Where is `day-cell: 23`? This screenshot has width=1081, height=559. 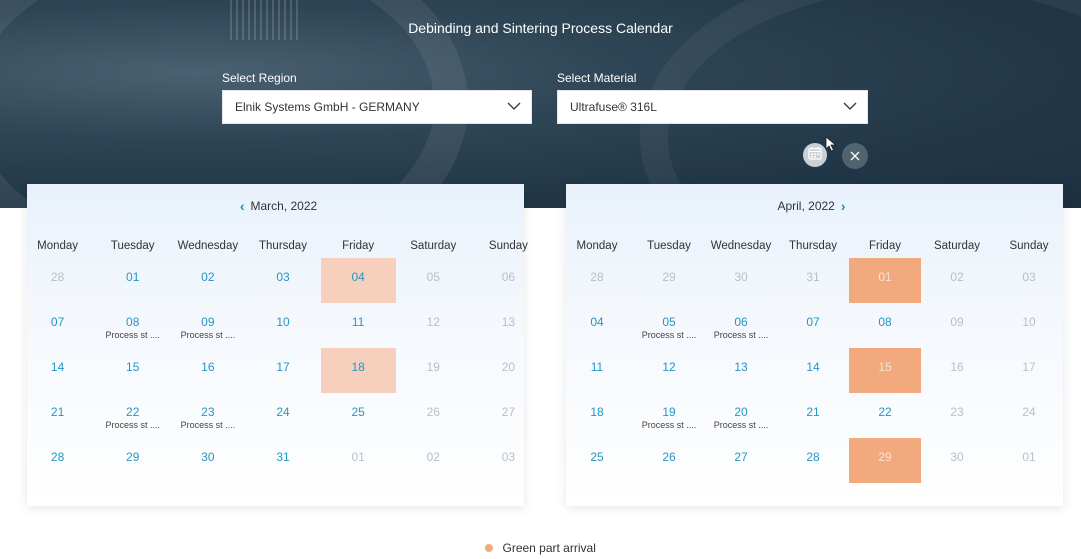
day-cell: 23 is located at coordinates (957, 415).